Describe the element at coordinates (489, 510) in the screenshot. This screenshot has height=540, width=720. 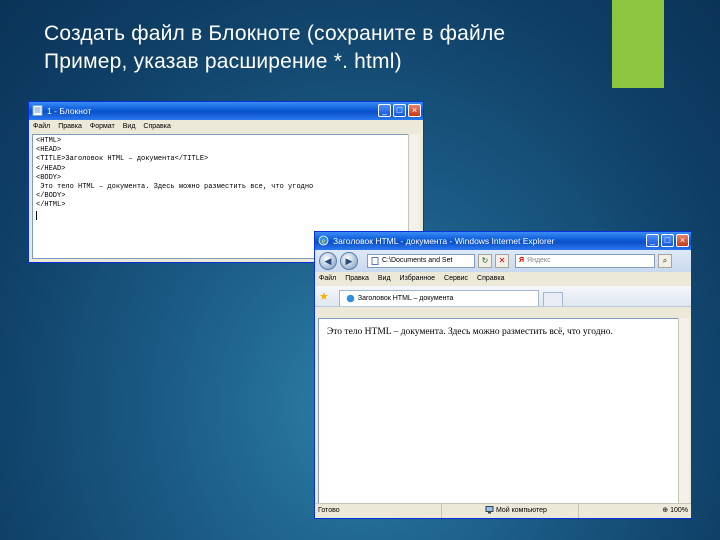
I see `computer-icon` at that location.